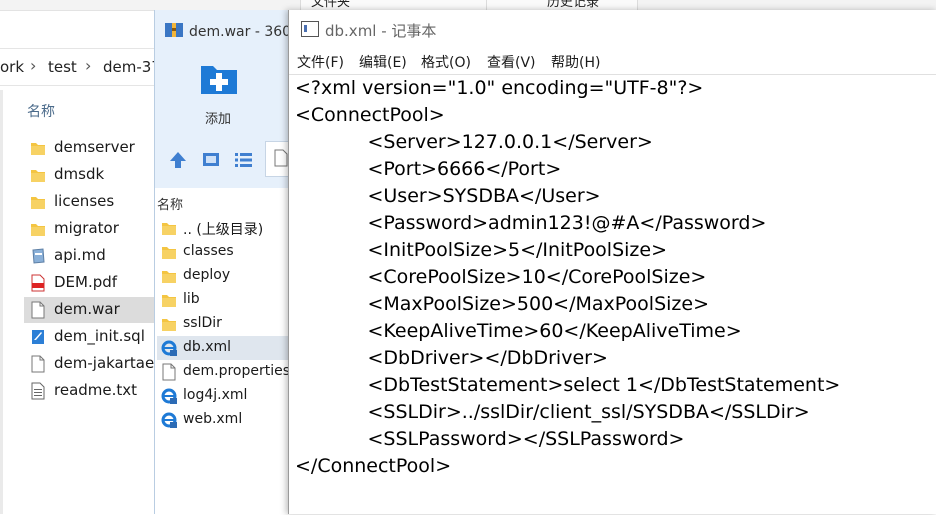  Describe the element at coordinates (225, 324) in the screenshot. I see `list-item: sslDir` at that location.